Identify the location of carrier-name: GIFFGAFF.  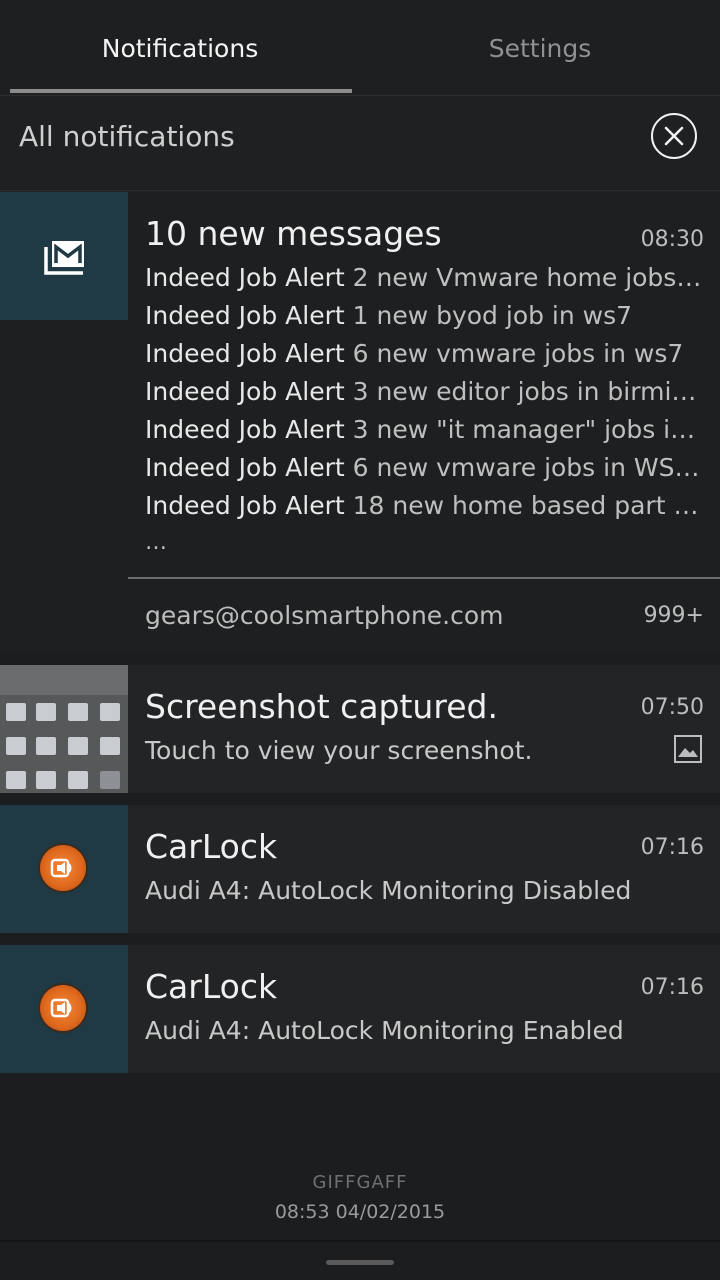
(360, 1182).